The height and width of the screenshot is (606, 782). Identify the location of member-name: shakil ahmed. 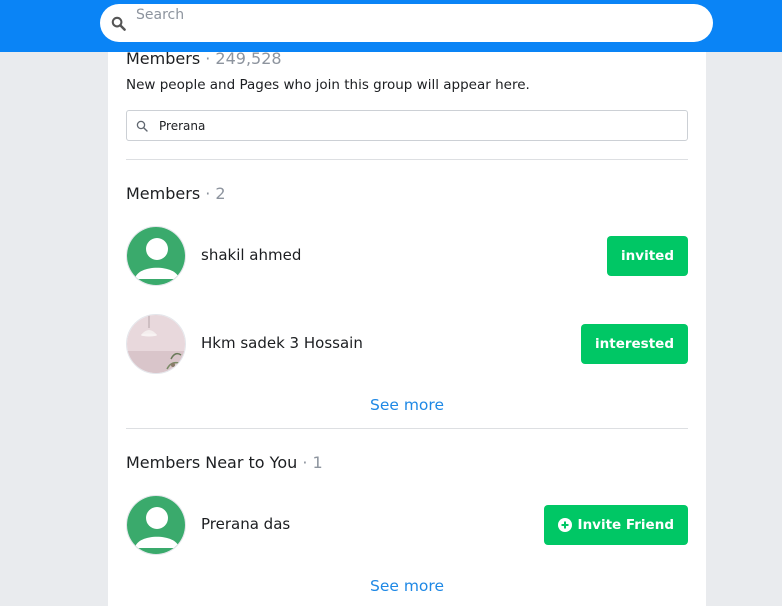
(251, 255).